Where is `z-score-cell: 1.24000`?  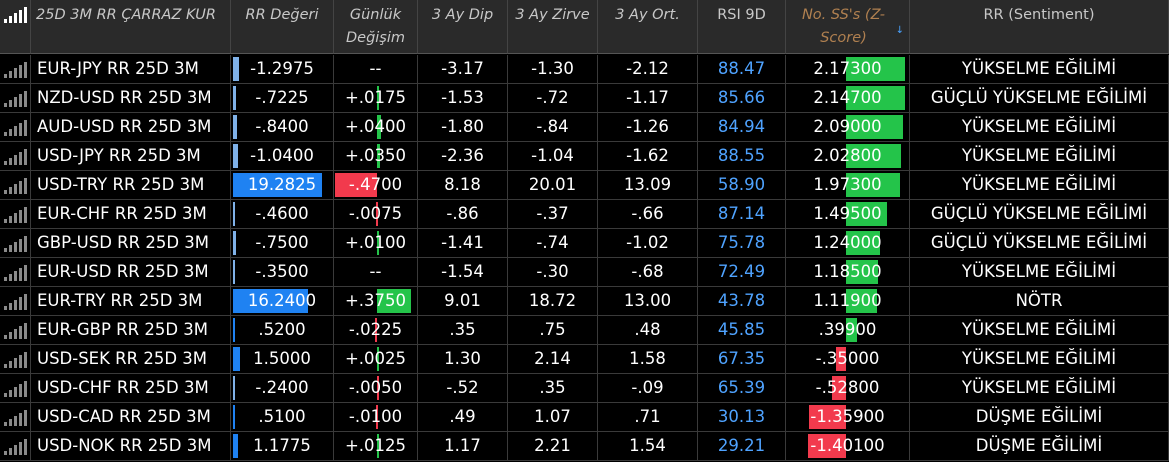 z-score-cell: 1.24000 is located at coordinates (848, 243).